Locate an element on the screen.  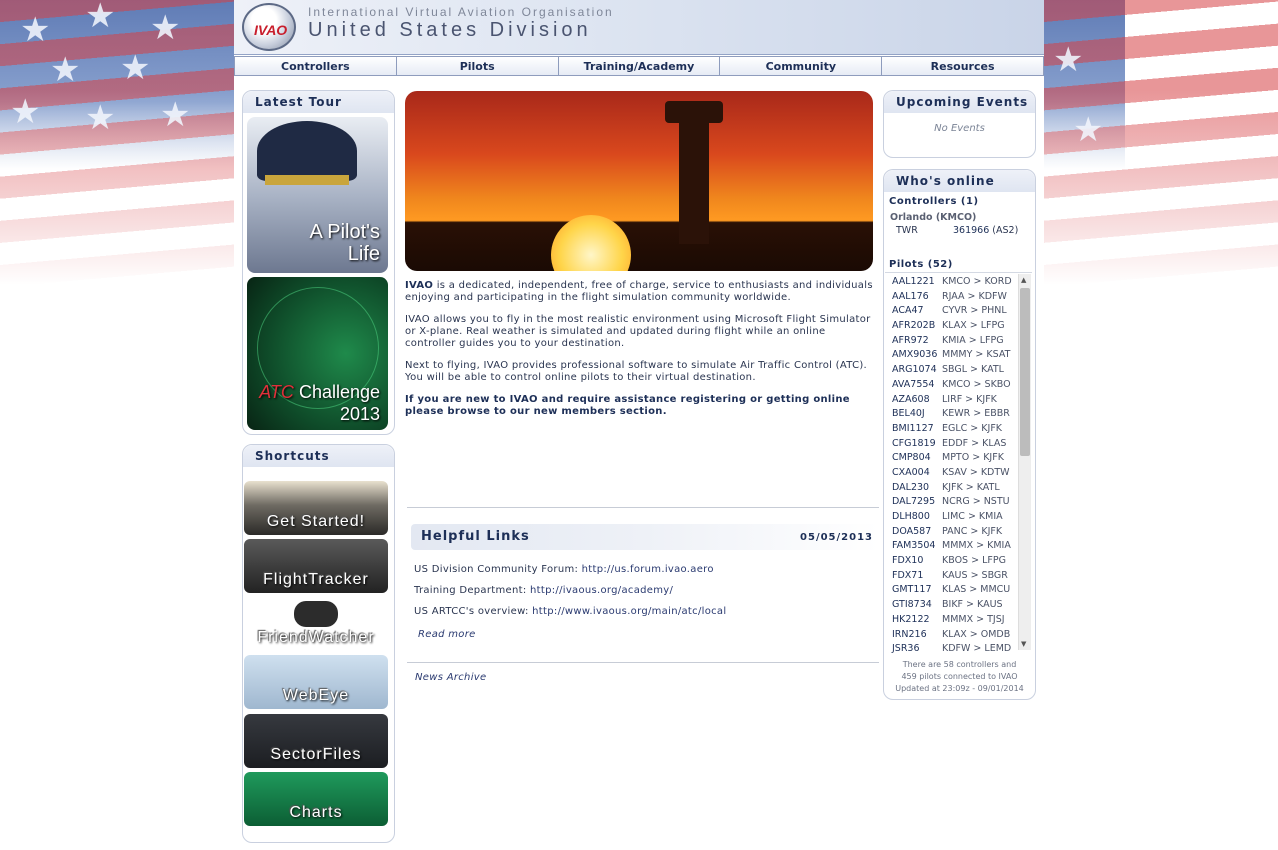
shortcut-webeye: WebEye is located at coordinates (316, 682).